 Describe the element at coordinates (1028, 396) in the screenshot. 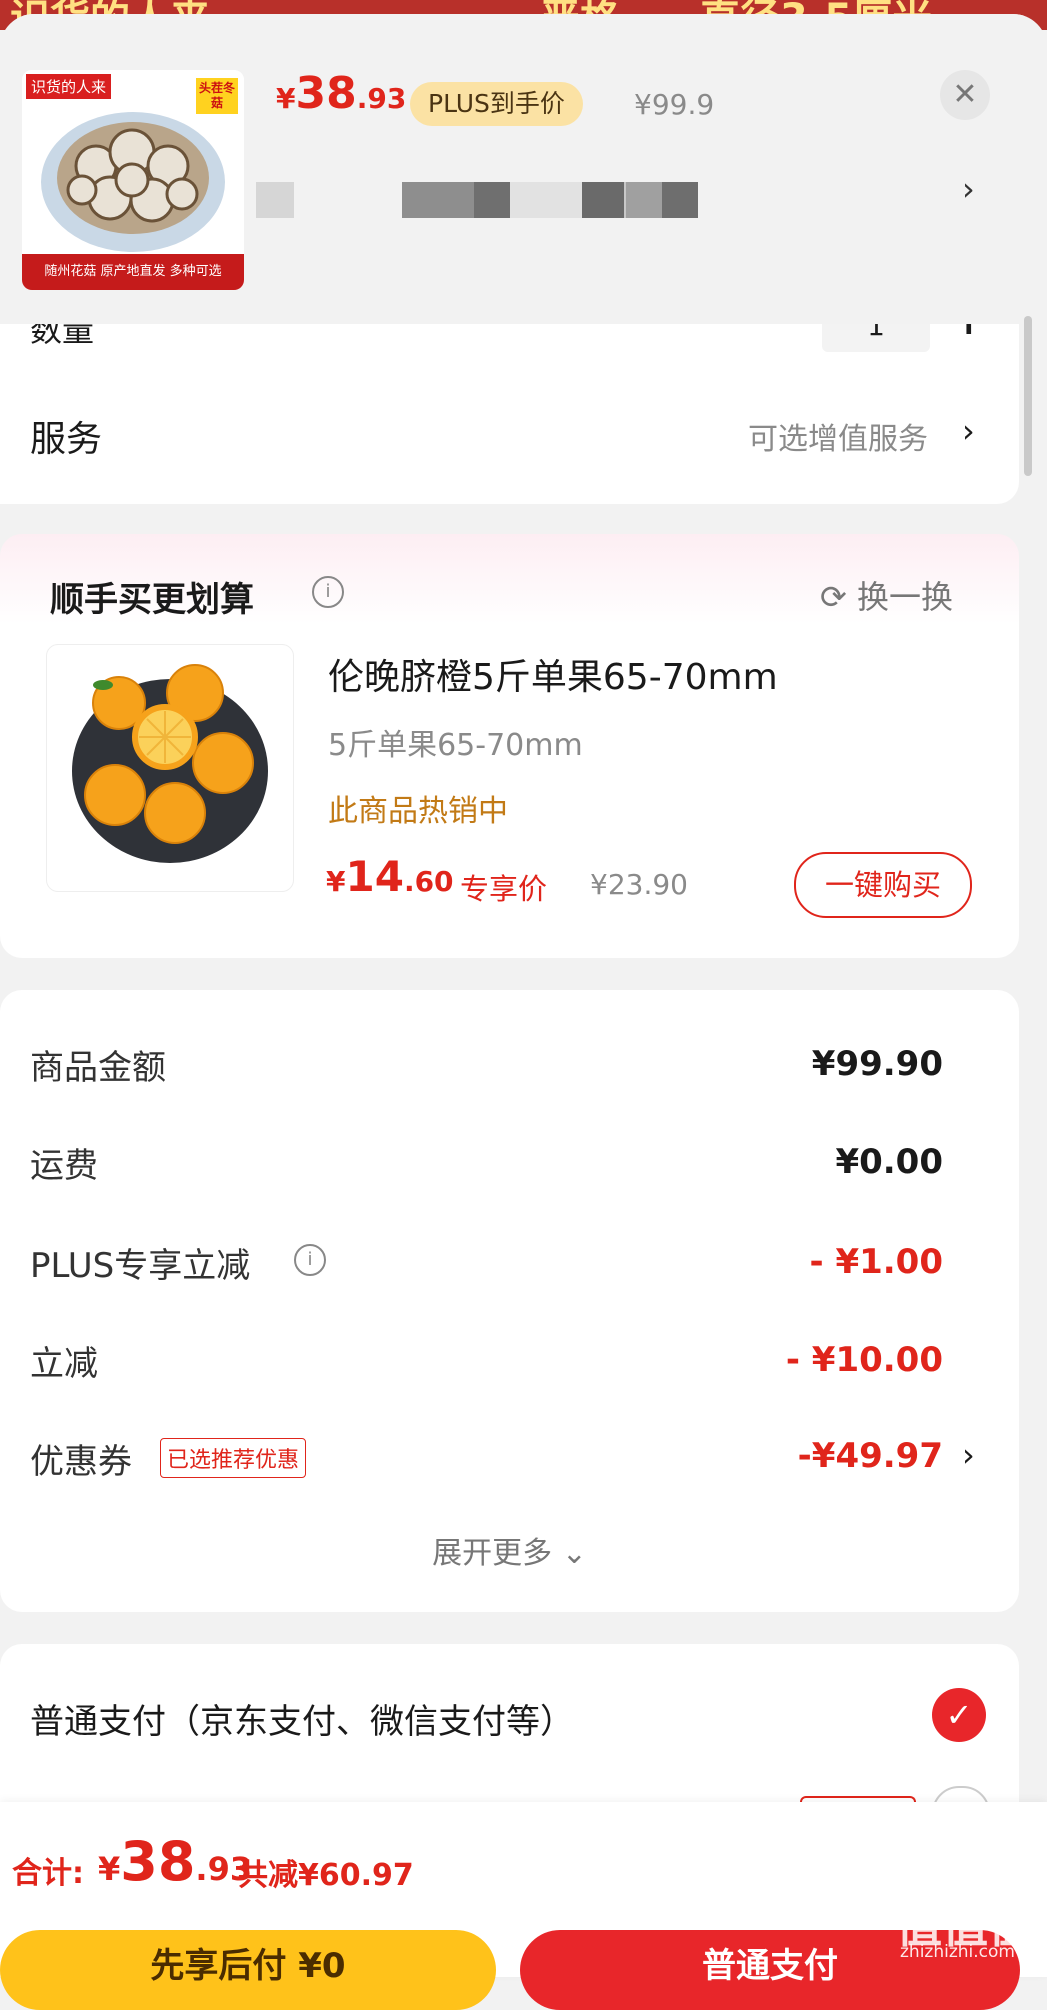

I see `scrollbar` at that location.